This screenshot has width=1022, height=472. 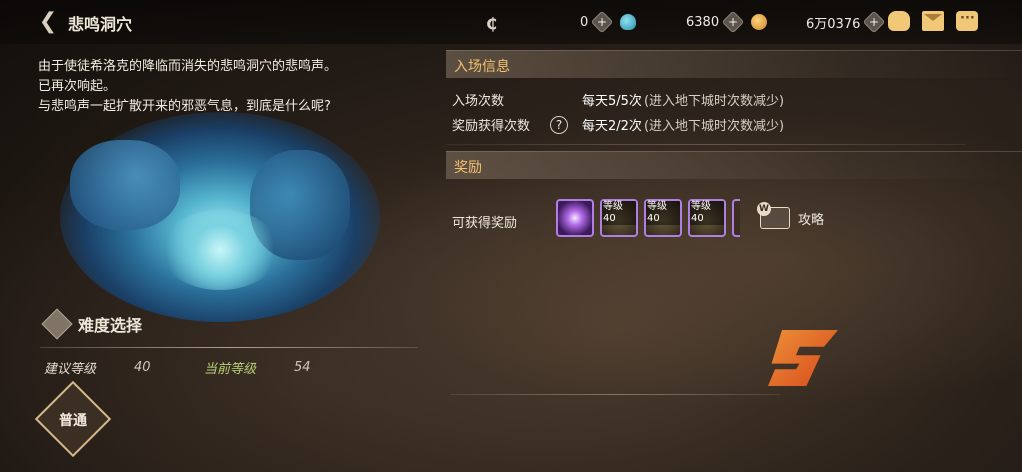 What do you see at coordinates (791, 215) in the screenshot?
I see `guide-button: 攻略` at bounding box center [791, 215].